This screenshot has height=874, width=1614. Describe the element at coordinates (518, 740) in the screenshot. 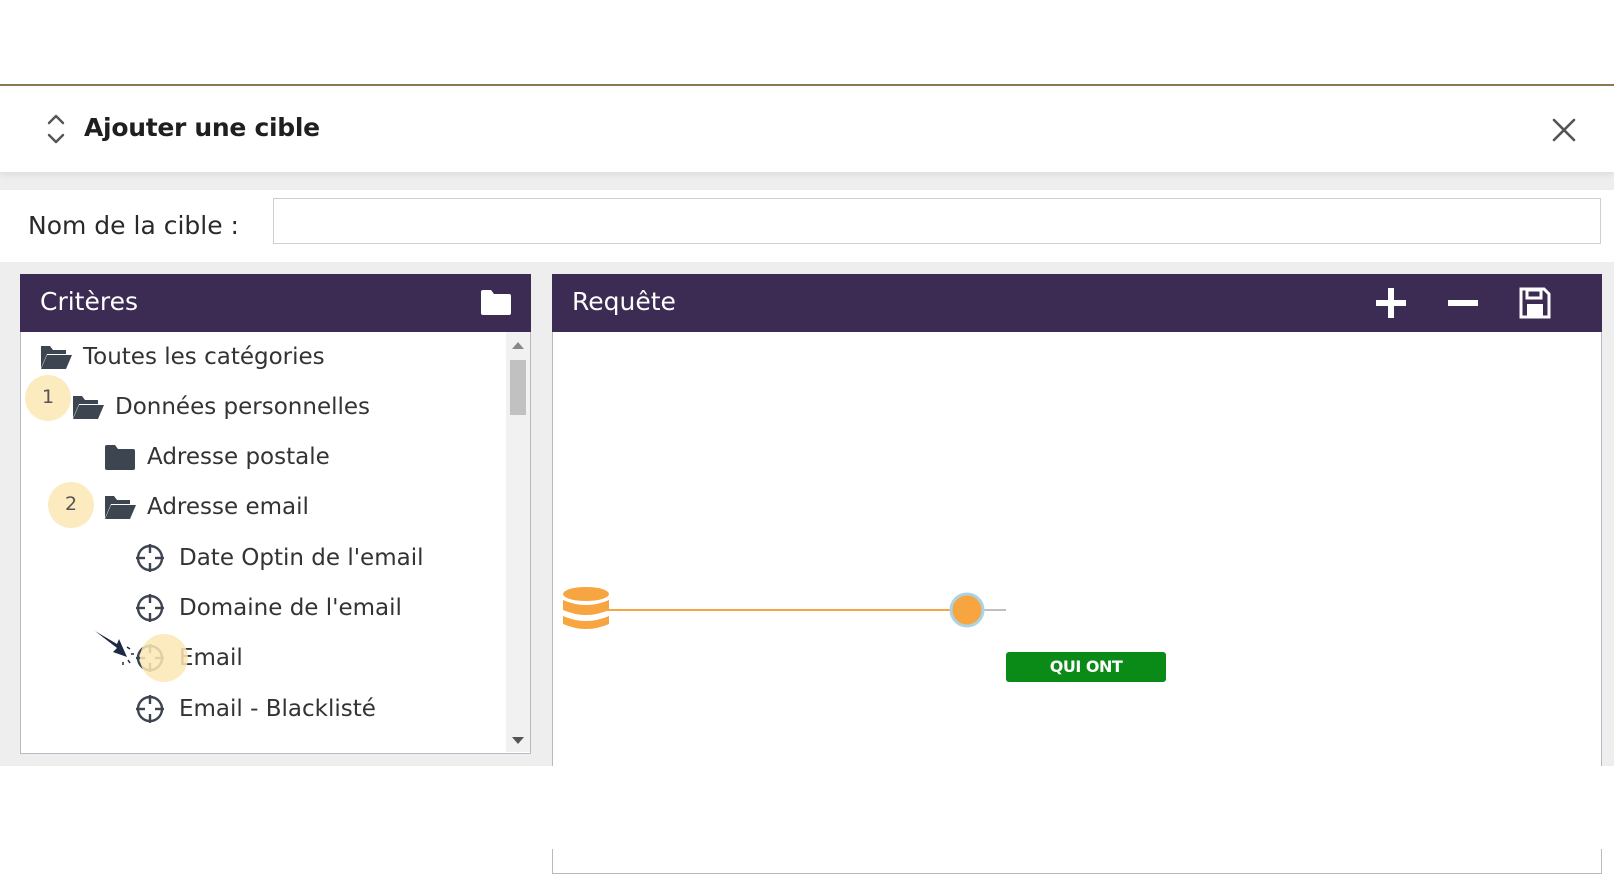

I see `scroll-down-arrow` at that location.